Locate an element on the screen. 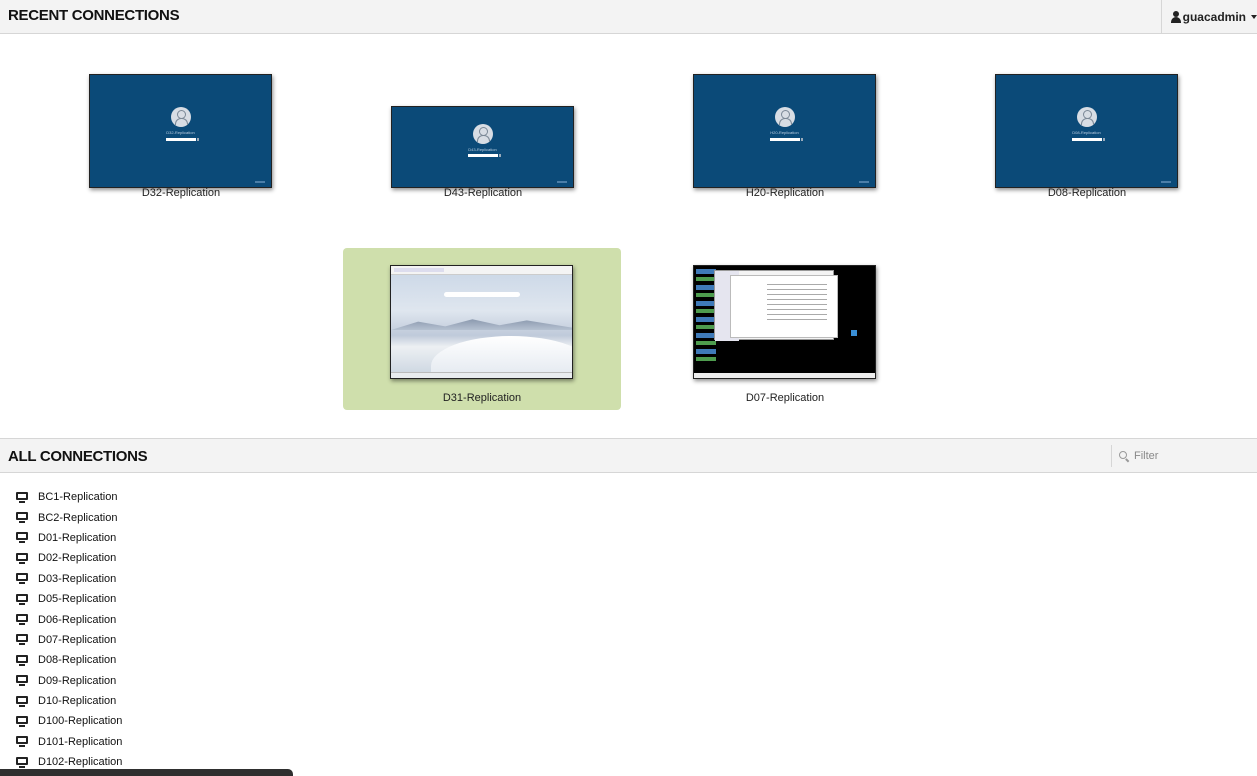 This screenshot has width=1257, height=776. tile-label: D07-Replication is located at coordinates (785, 398).